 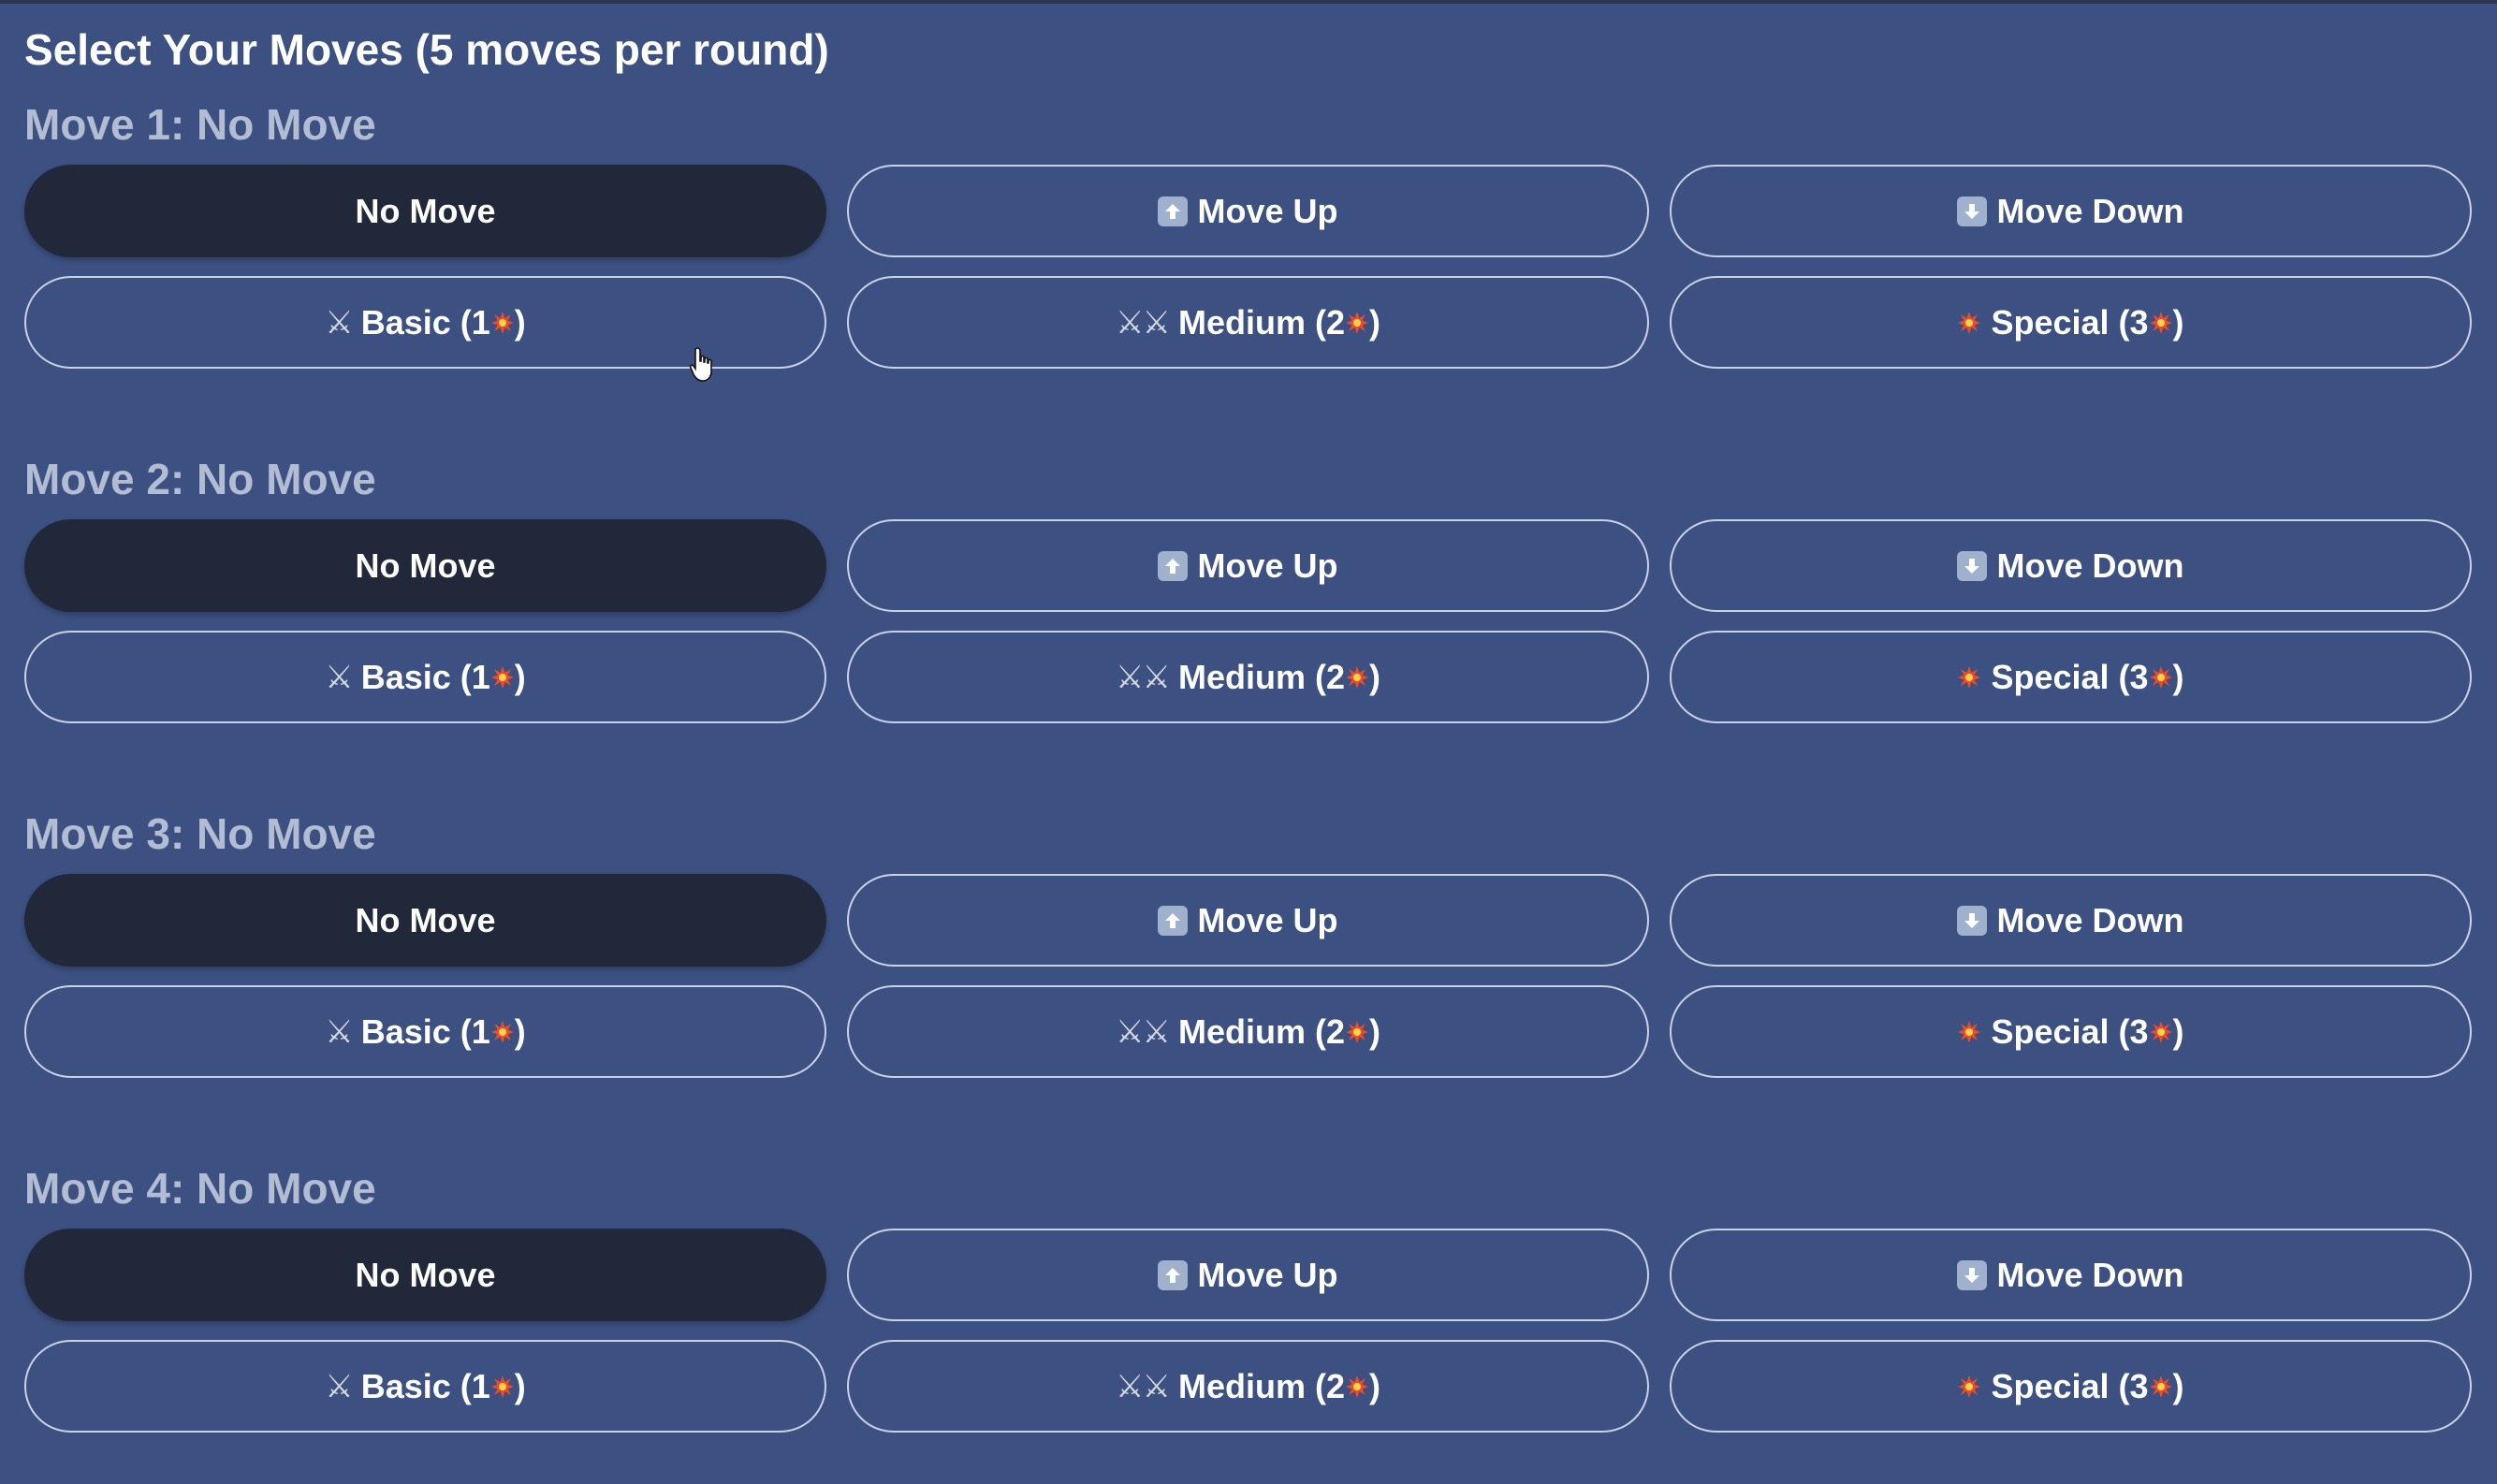 What do you see at coordinates (200, 1188) in the screenshot?
I see `move-heading: Move 4: No Move` at bounding box center [200, 1188].